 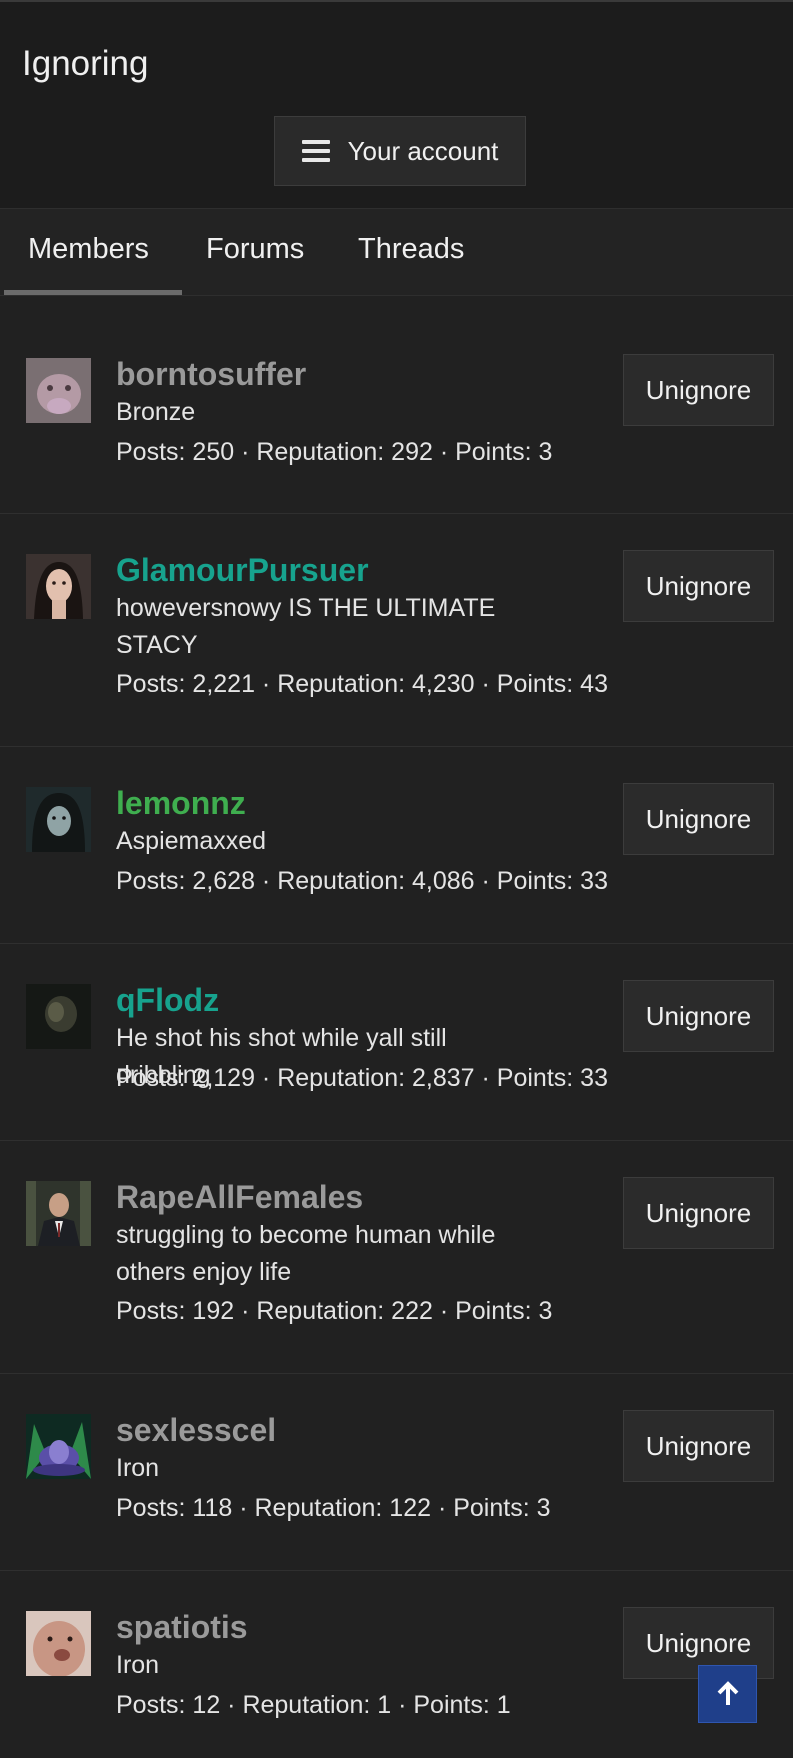 What do you see at coordinates (182, 1627) in the screenshot?
I see `member-name-link: spatiotis` at bounding box center [182, 1627].